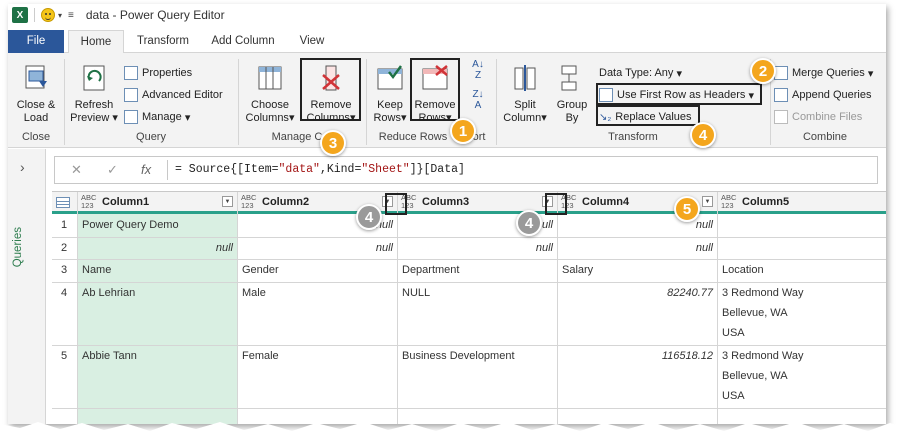  I want to click on column-label: Column, so click(522, 118).